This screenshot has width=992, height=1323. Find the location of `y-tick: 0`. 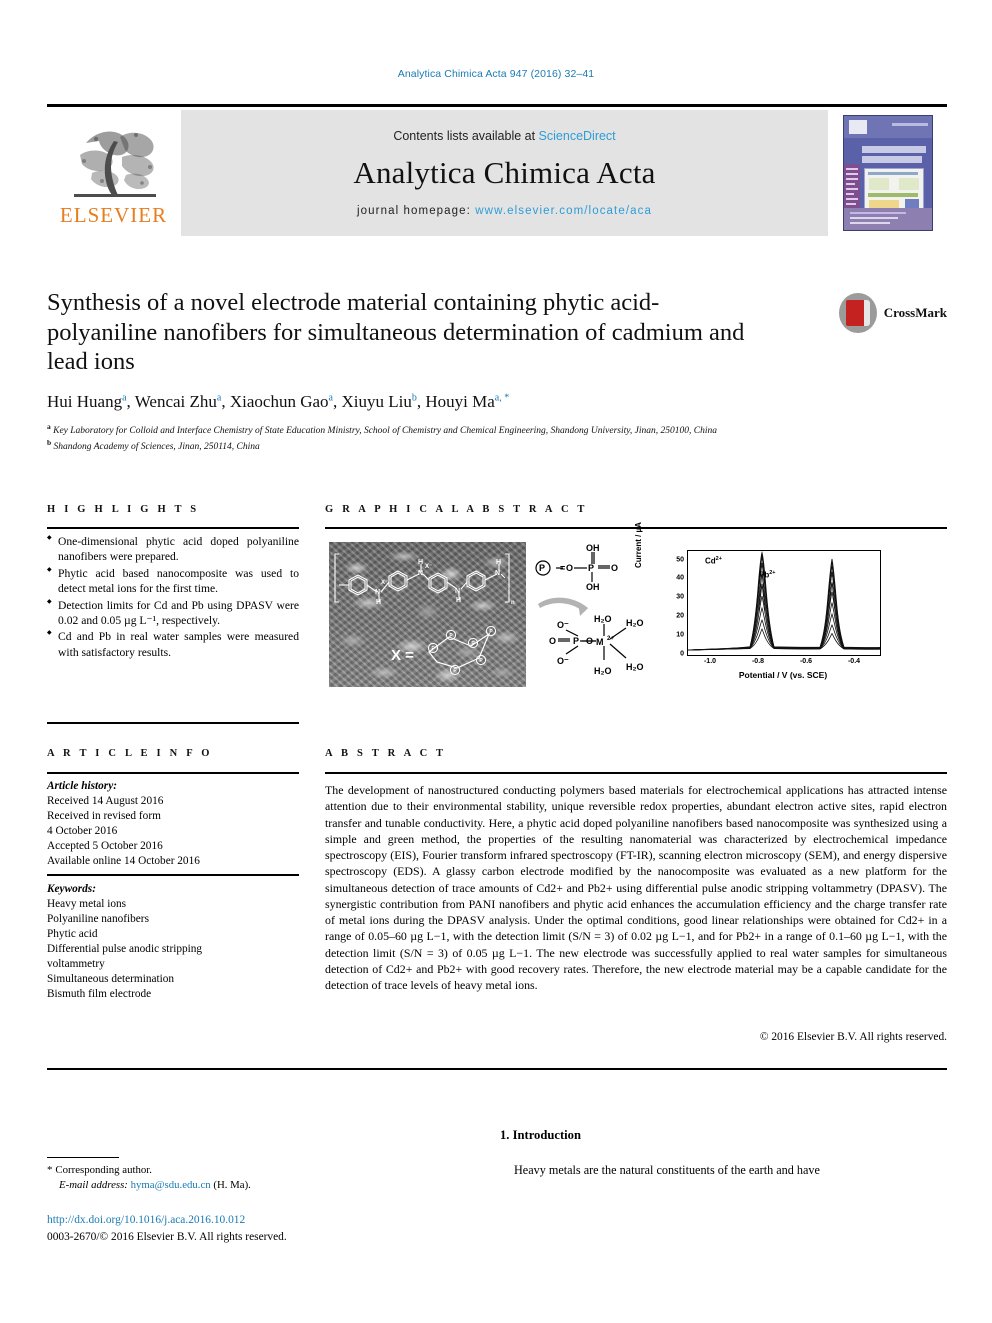

y-tick: 0 is located at coordinates (682, 654).